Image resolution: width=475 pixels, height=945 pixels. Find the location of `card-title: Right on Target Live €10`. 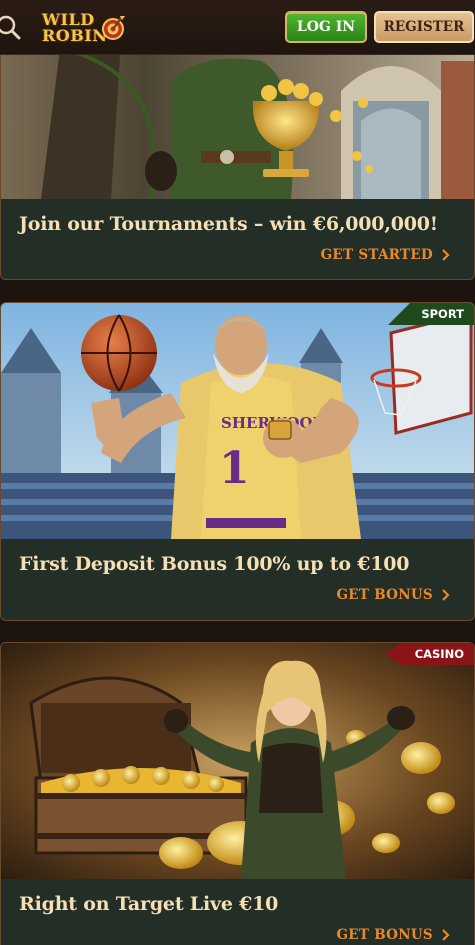

card-title: Right on Target Live €10 is located at coordinates (149, 904).